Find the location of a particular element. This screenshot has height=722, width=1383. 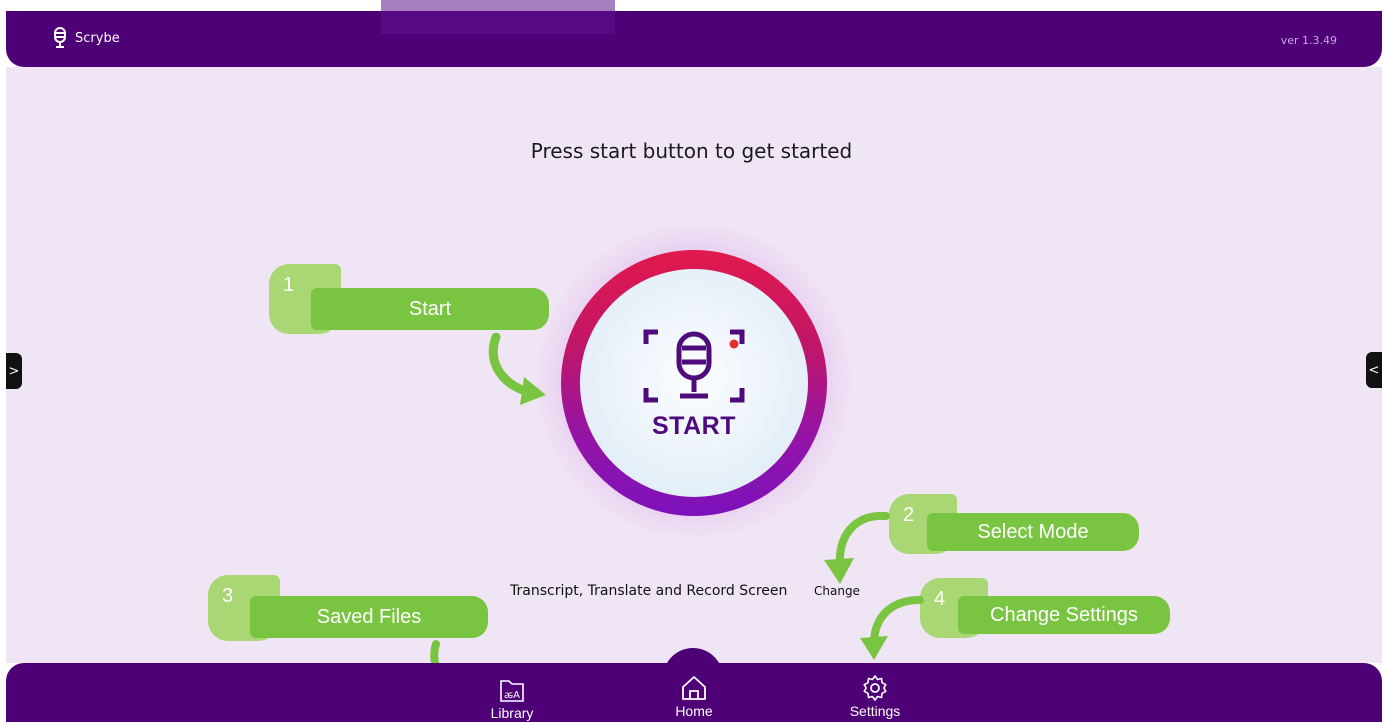

record-mic-icon is located at coordinates (694, 365).